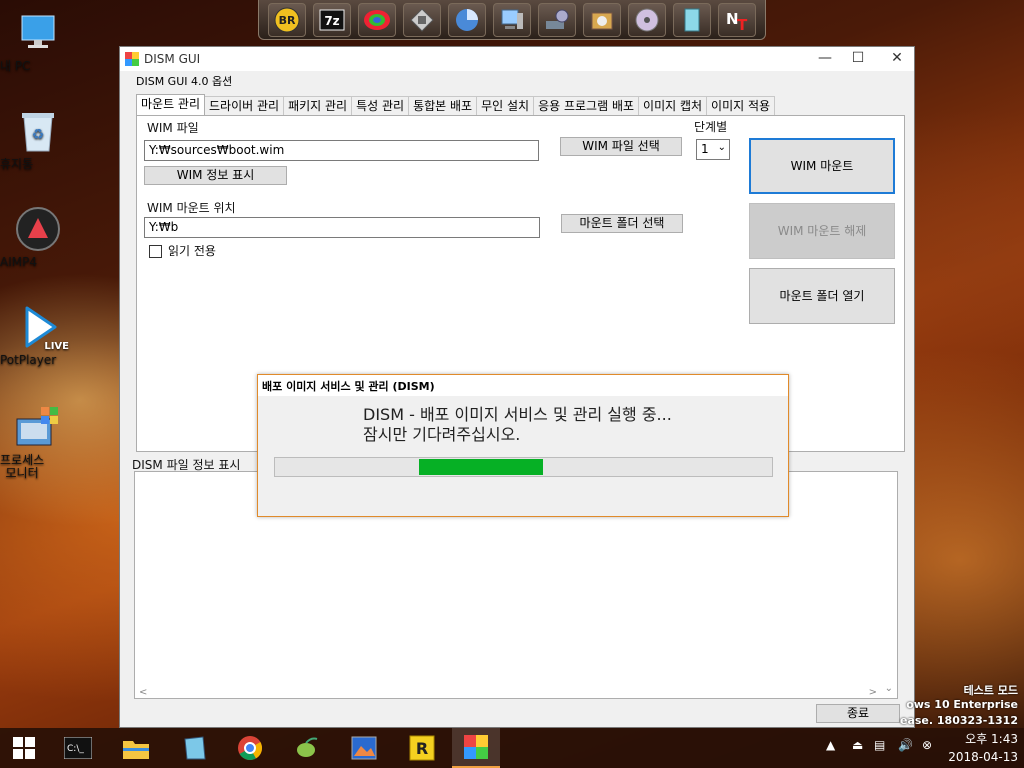  Describe the element at coordinates (442, 434) in the screenshot. I see `dialog-message-line2: 잠시만 기다려주십시오.` at that location.